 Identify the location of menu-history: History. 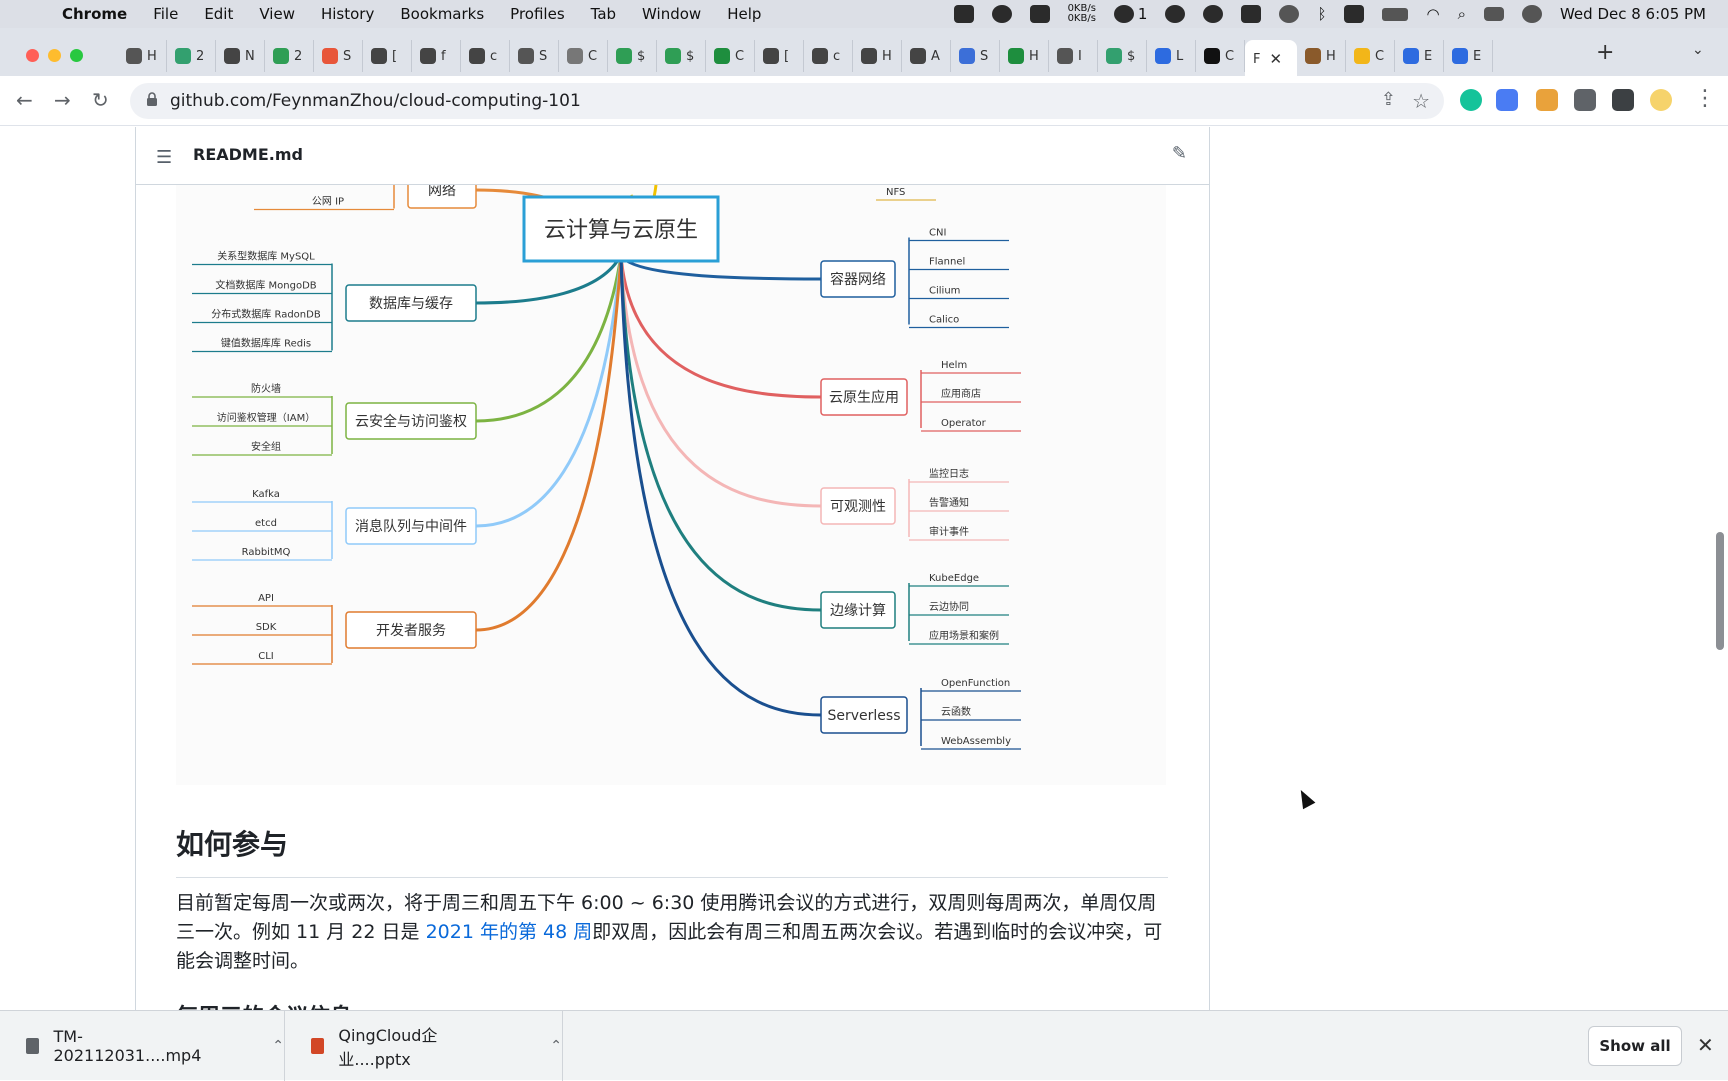
(347, 14).